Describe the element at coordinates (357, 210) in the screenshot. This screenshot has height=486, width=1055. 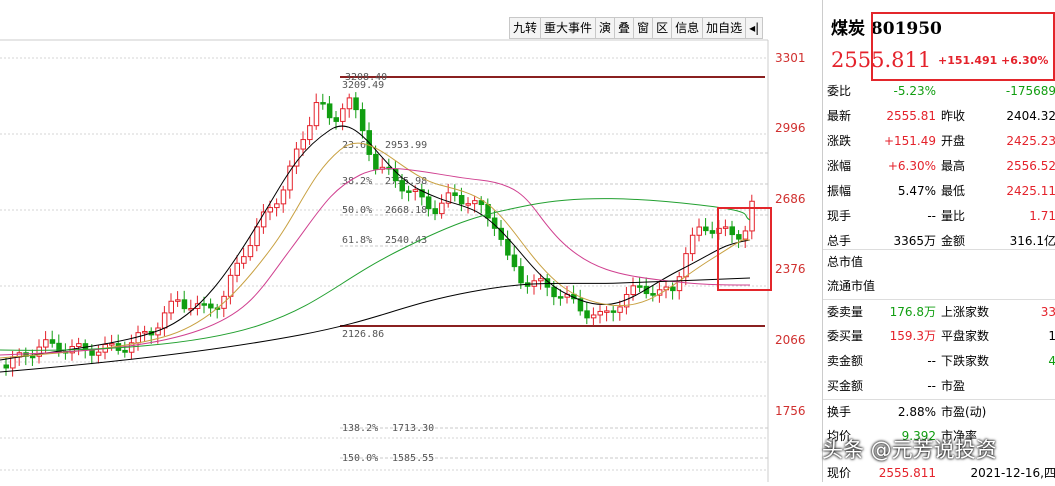
I see `fib-pct-500: 50.0%` at that location.